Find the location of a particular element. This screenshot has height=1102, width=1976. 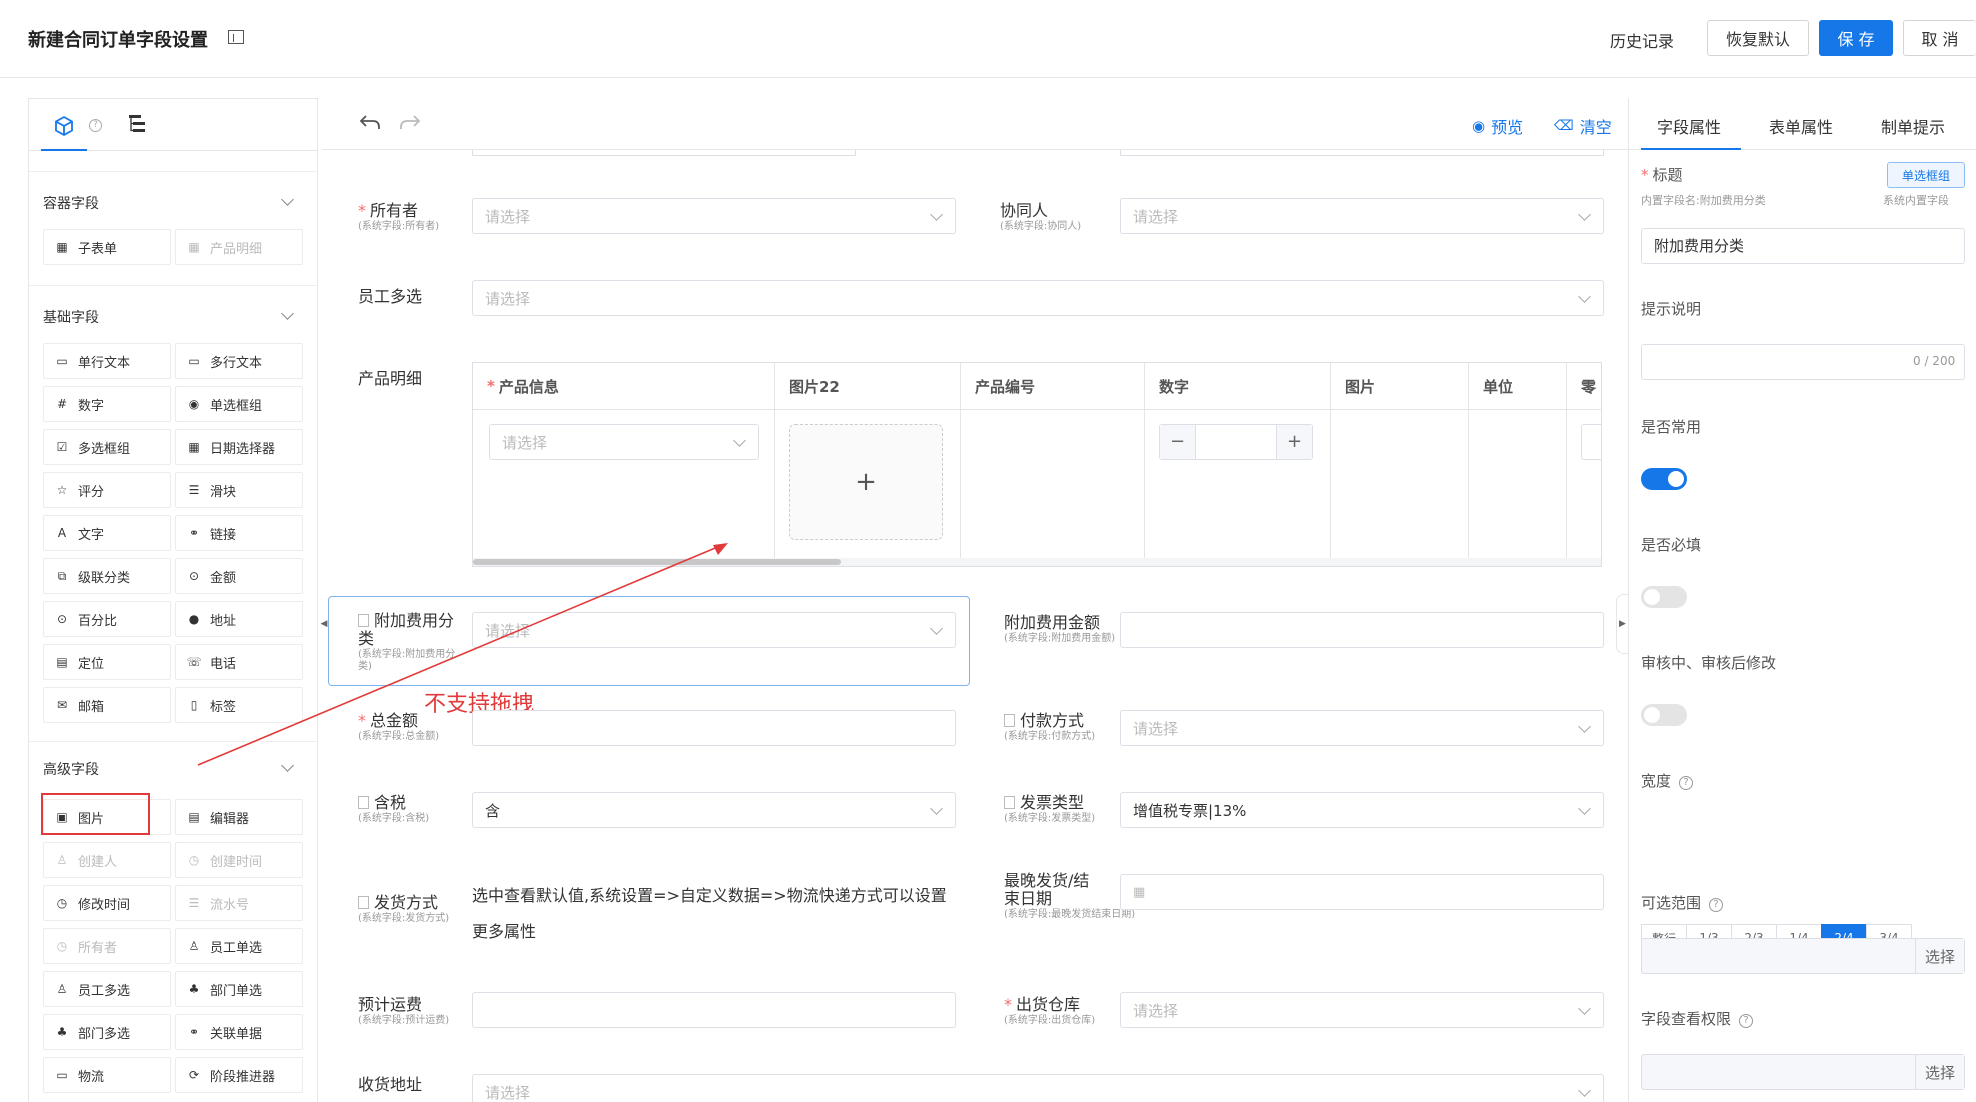

tab-form-props: 表单属性 is located at coordinates (1801, 126).